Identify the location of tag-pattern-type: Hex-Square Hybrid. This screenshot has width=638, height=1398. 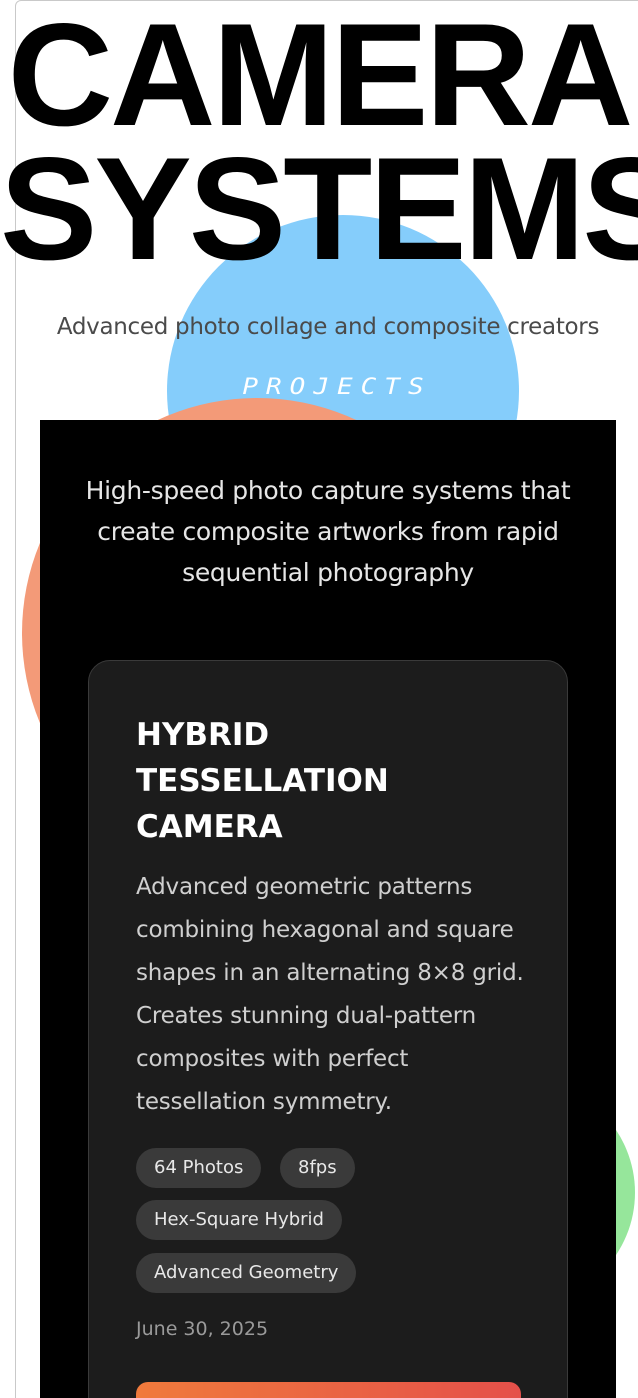
(239, 1220).